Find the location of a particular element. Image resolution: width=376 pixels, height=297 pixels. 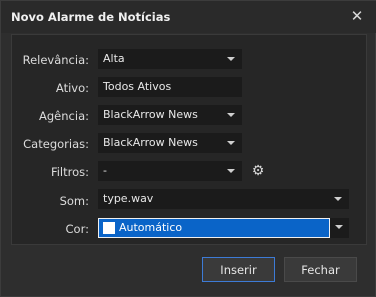

dialog-title: Novo Alarme de Notícias is located at coordinates (91, 17).